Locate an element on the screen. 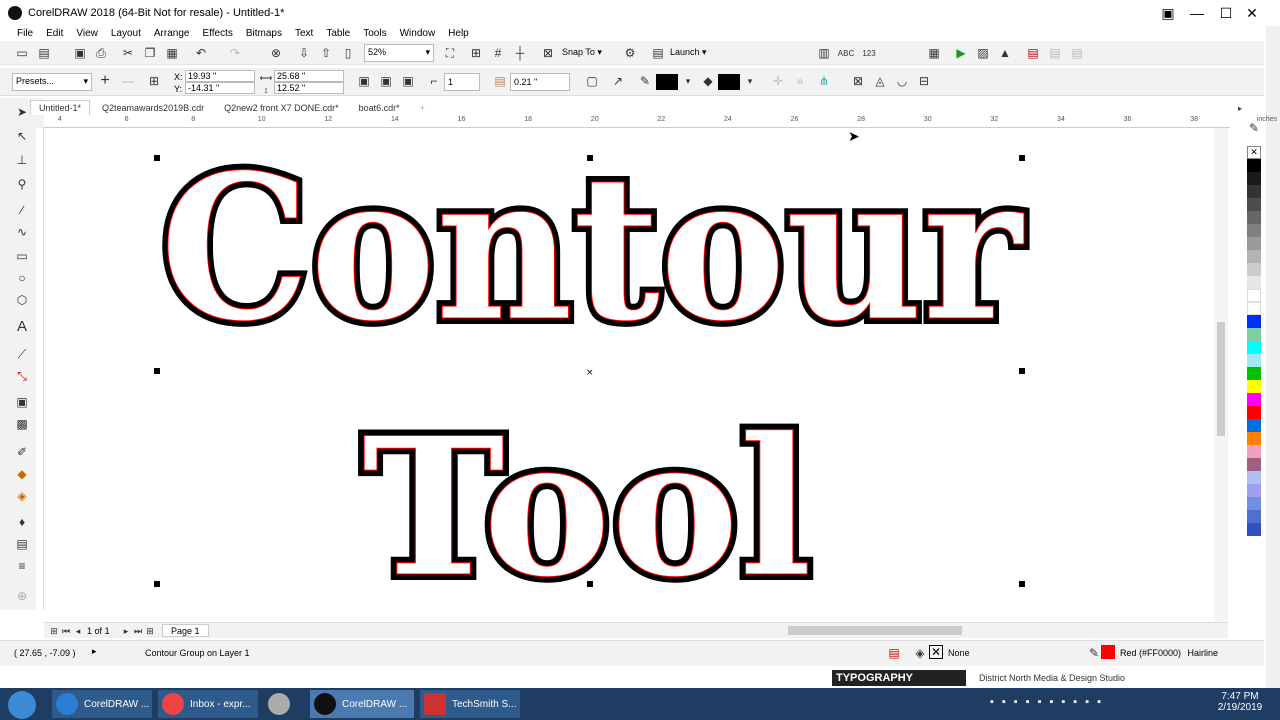 This screenshot has height=720, width=1280. quick-customize-icon: ⊕ is located at coordinates (22, 596).